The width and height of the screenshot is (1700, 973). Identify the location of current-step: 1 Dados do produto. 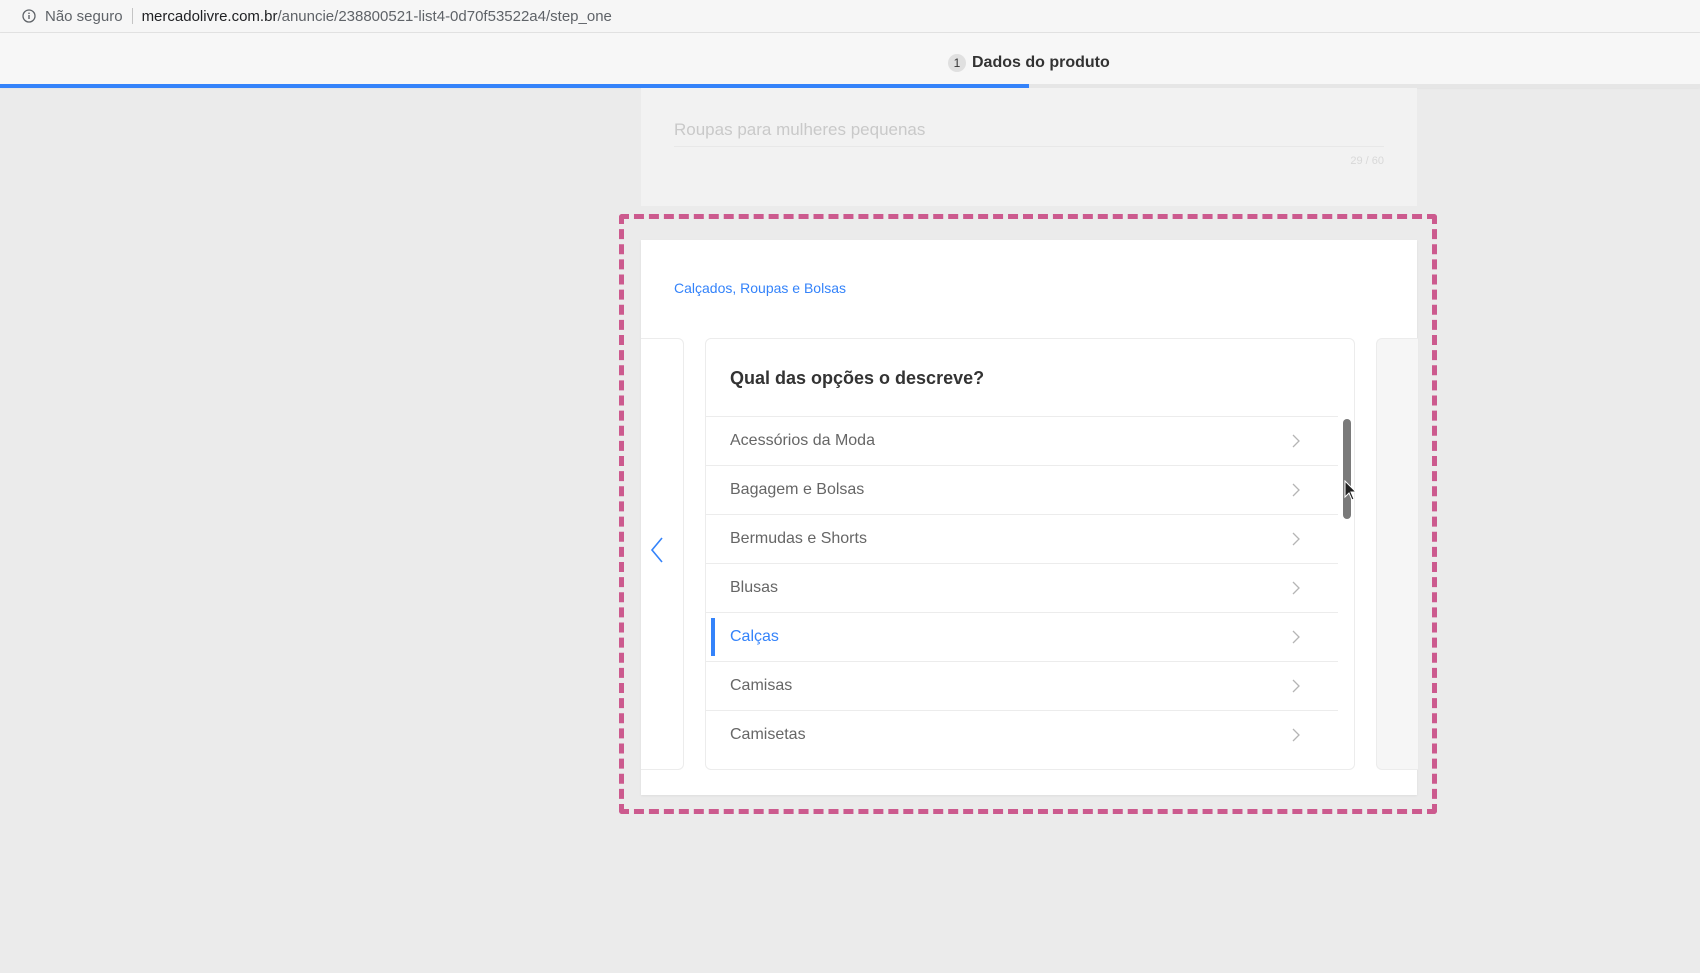
(1029, 63).